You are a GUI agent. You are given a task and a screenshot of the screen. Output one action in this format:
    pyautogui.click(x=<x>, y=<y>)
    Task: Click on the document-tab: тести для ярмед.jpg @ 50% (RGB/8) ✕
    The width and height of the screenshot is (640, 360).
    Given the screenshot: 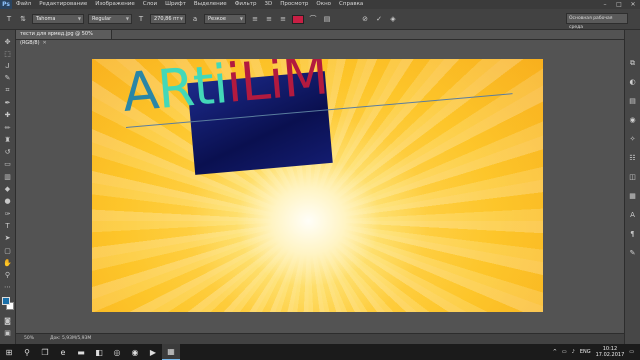 What is the action you would take?
    pyautogui.click(x=64, y=38)
    